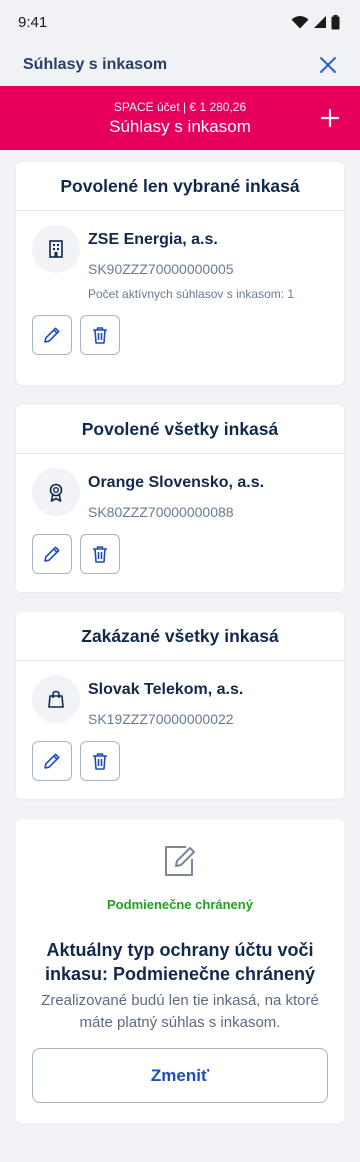 The width and height of the screenshot is (360, 1162). I want to click on consent-count: Počet aktívnych súhlasov s inkasom: 1, so click(191, 294).